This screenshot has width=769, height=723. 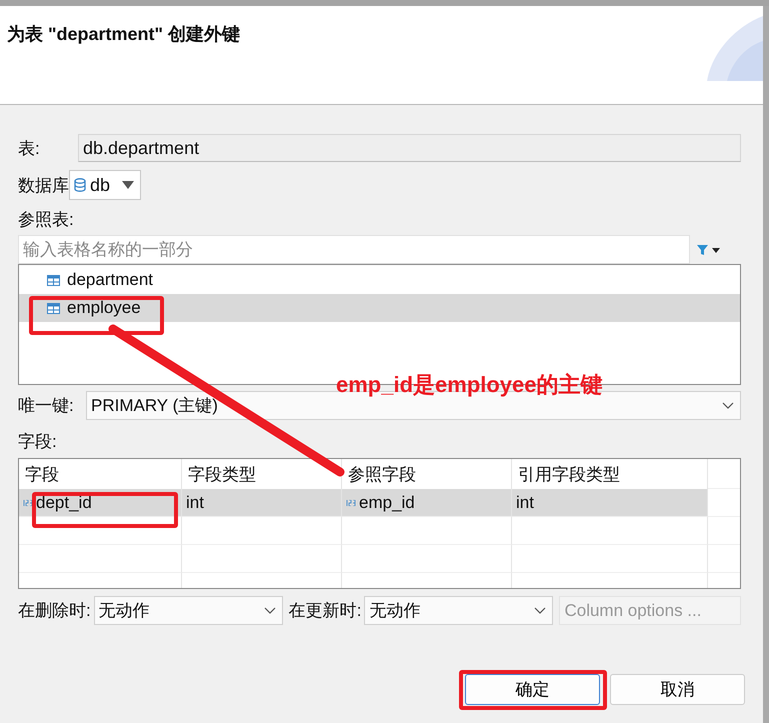 What do you see at coordinates (38, 442) in the screenshot?
I see `fields-label: 字段:` at bounding box center [38, 442].